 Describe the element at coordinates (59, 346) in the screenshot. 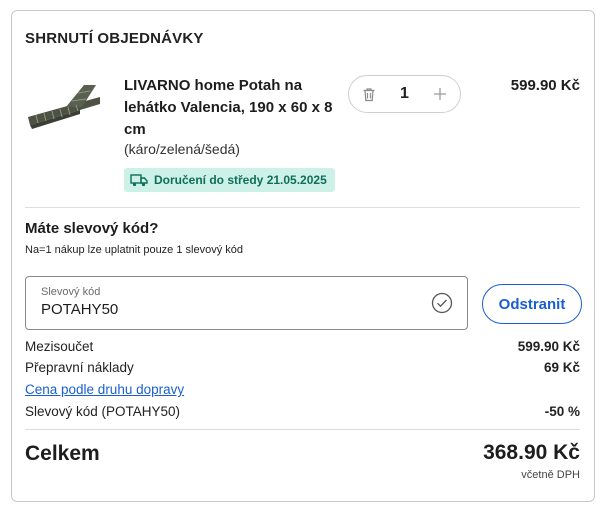

I see `subtotal-label: Mezisoučet` at that location.